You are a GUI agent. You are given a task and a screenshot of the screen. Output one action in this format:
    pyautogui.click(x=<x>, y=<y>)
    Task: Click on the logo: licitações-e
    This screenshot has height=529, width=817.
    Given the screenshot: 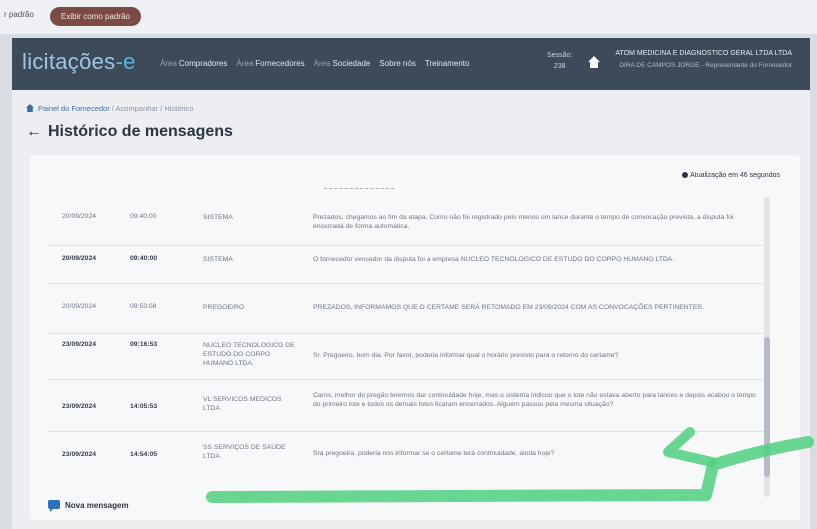 What is the action you would take?
    pyautogui.click(x=79, y=62)
    